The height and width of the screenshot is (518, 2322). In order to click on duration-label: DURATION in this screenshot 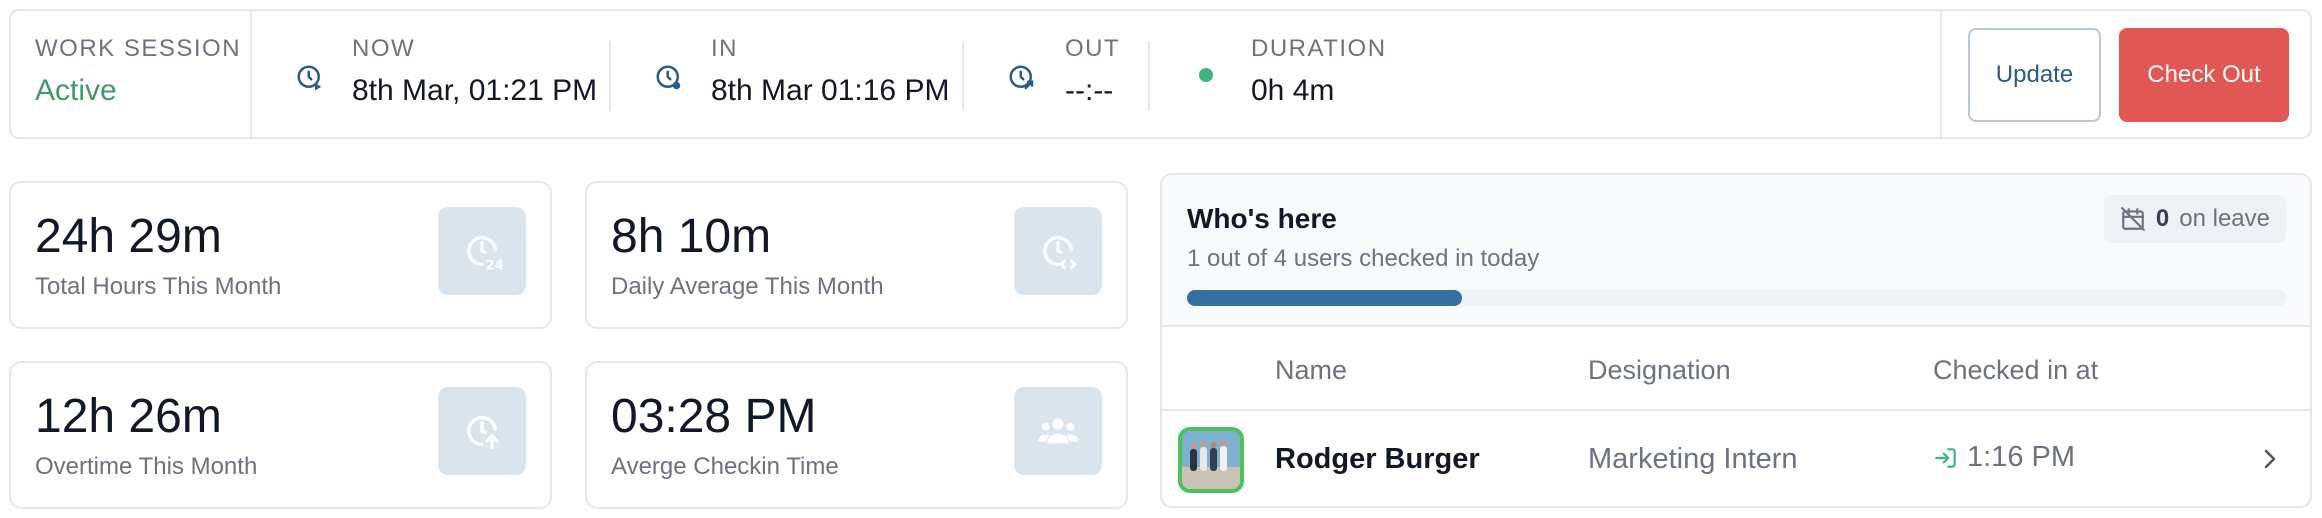, I will do `click(1319, 48)`.